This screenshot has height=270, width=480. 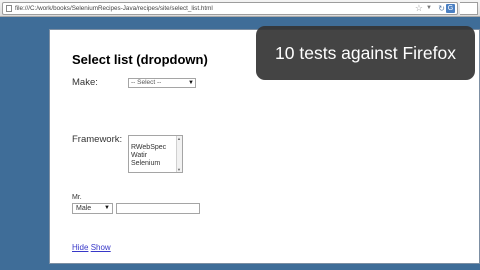 I want to click on make-select: -- Select -- ▼, so click(x=162, y=83).